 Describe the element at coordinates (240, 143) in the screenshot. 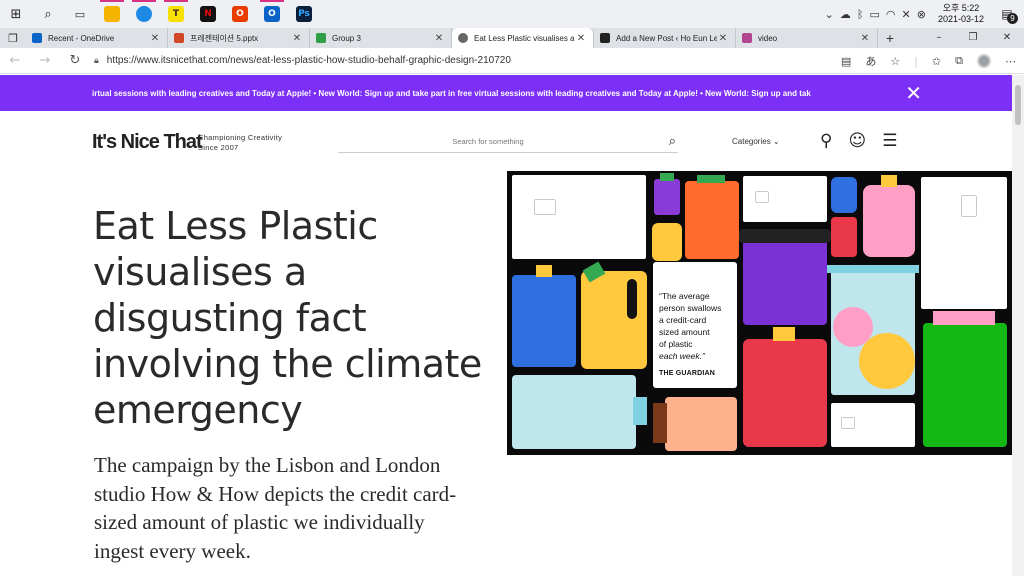

I see `site-tagline: Championing Creativity Since 2007` at that location.